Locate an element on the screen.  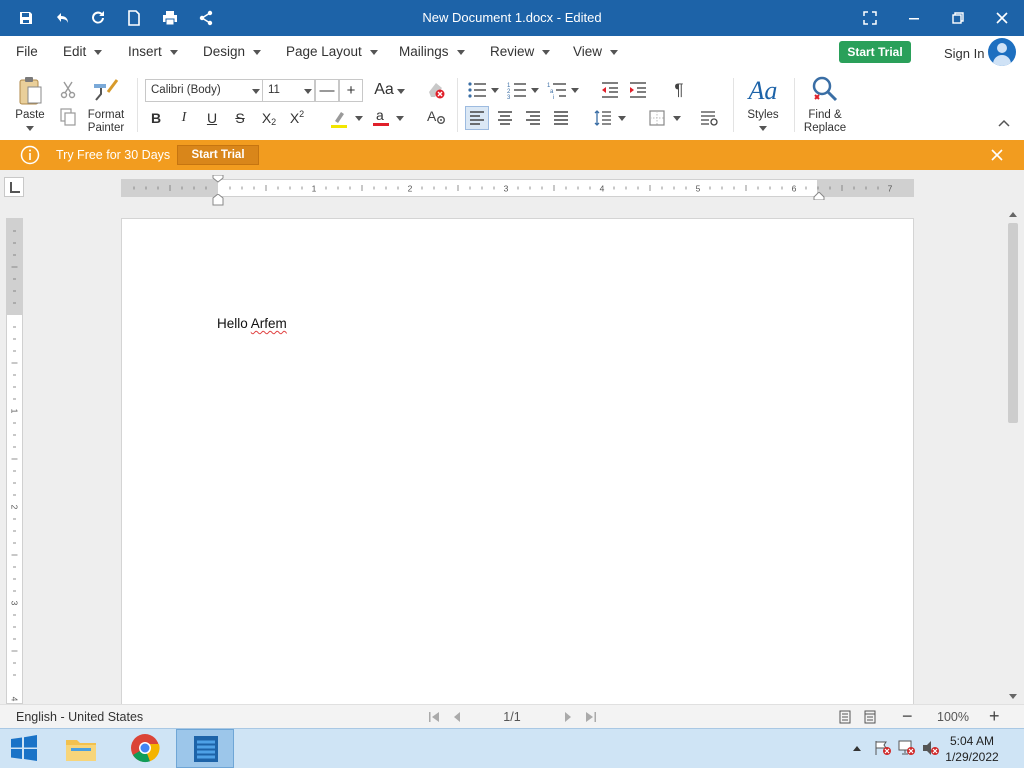
volume-muted-icon is located at coordinates (931, 748).